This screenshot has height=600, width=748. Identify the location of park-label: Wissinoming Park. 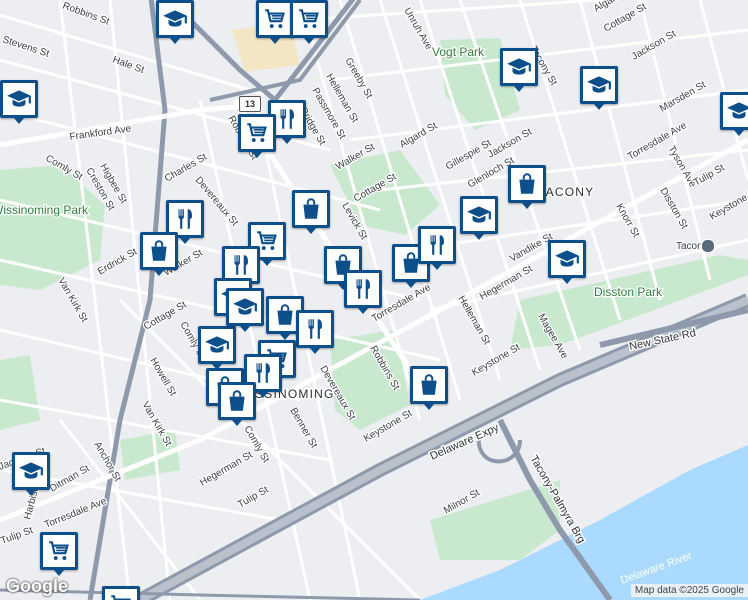
(44, 210).